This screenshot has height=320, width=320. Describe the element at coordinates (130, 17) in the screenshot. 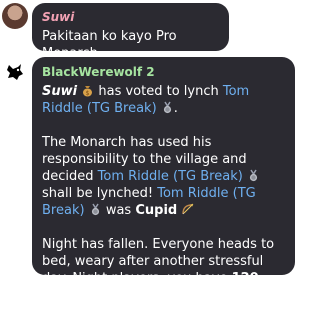

I see `sender-name: Suwi` at that location.